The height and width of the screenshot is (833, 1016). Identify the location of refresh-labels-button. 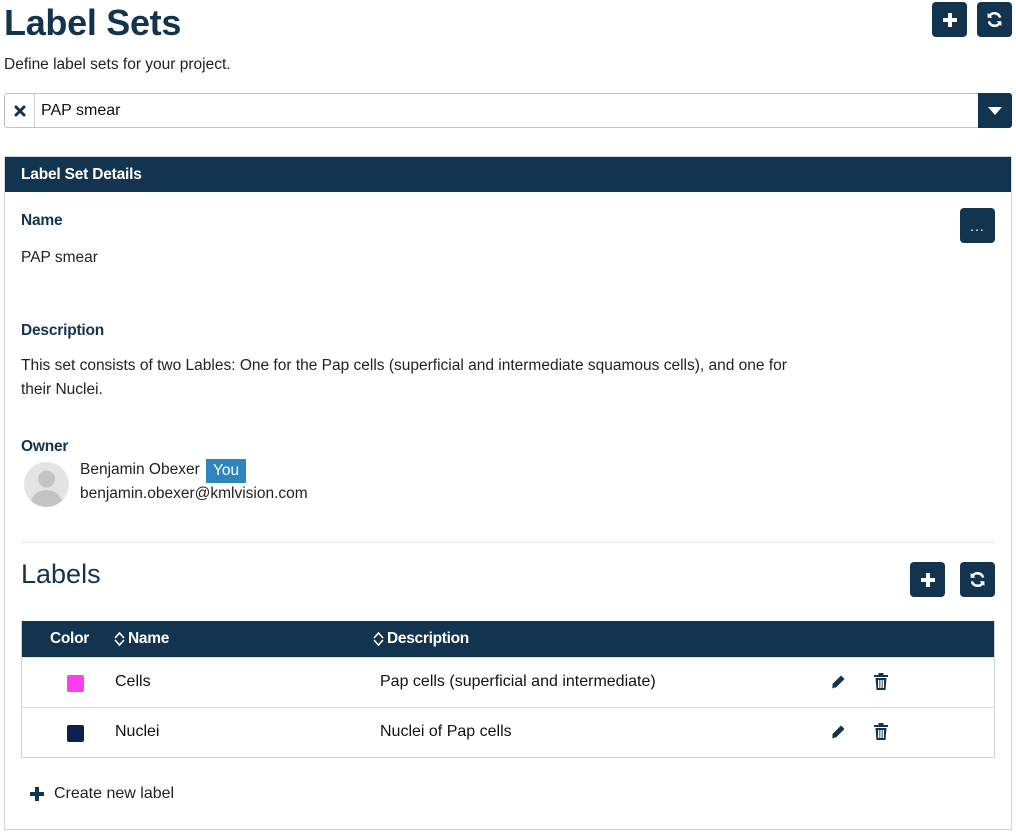
(977, 579).